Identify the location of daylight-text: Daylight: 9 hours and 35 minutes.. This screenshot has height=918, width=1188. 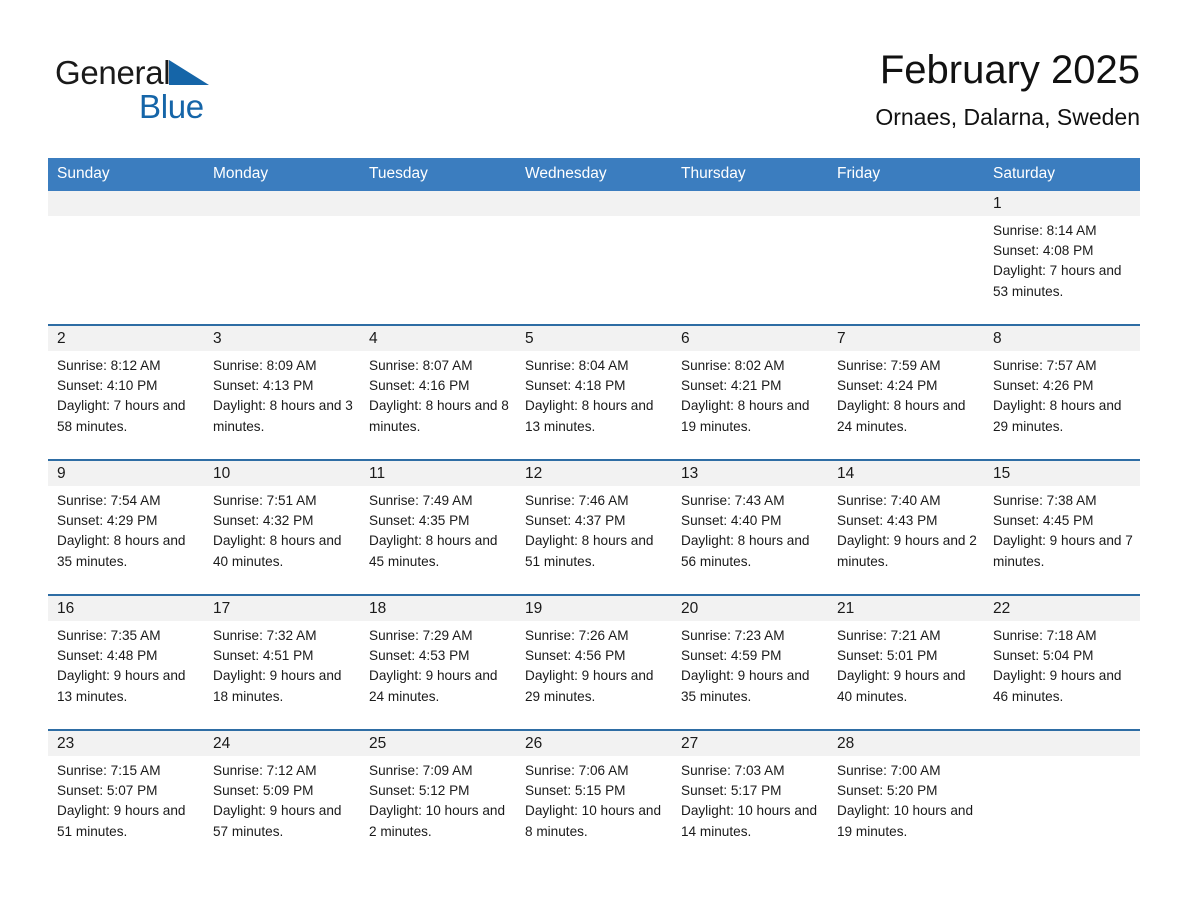
(745, 686).